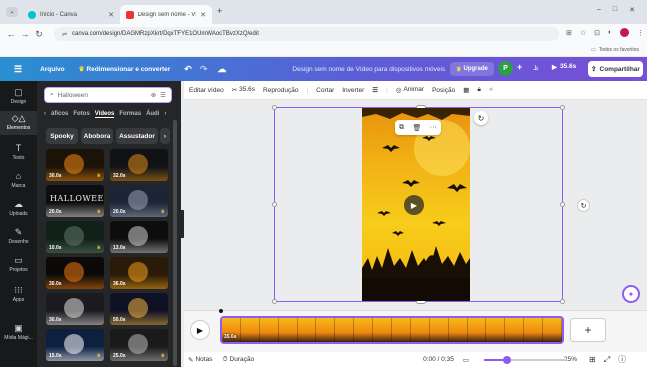 The height and width of the screenshot is (367, 647). Describe the element at coordinates (583, 205) in the screenshot. I see `refresh-suggestion-button: ↻` at that location.